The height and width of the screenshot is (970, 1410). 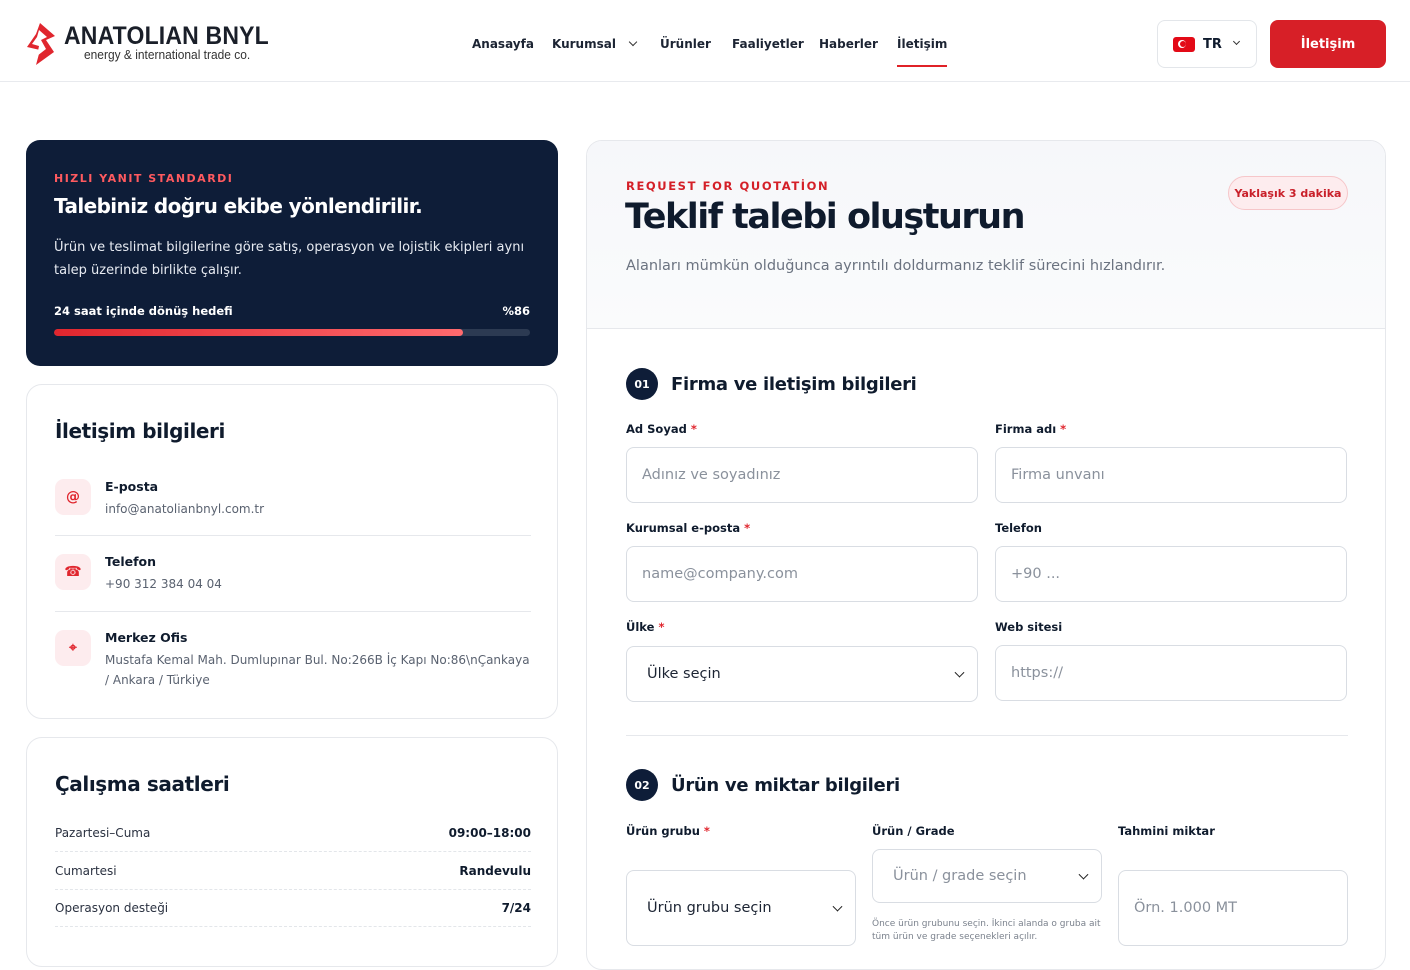 I want to click on nav-item-faaliyetler: Faaliyetler, so click(x=768, y=44).